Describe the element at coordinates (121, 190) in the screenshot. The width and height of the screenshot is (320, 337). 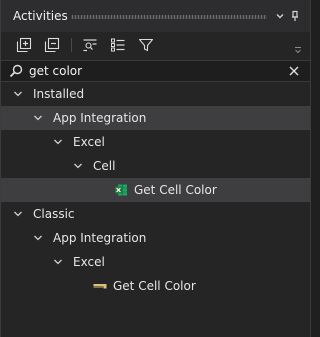
I see `excel-icon` at that location.